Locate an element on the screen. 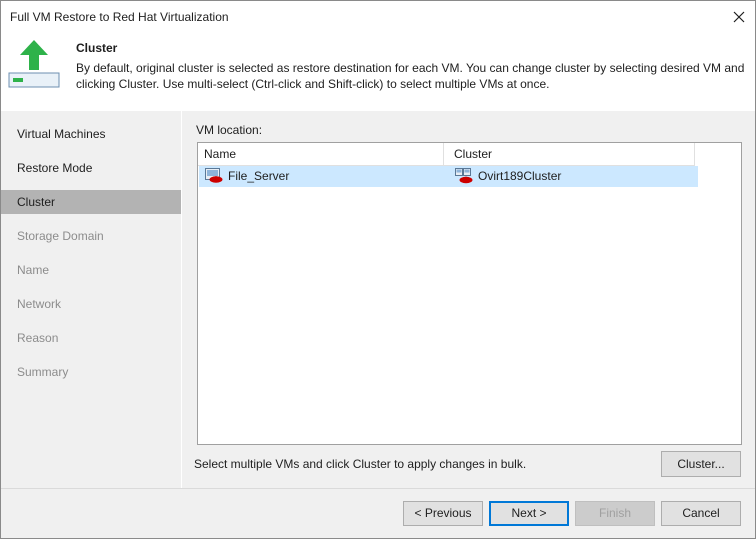 The height and width of the screenshot is (539, 756). step-virtual-machines: Virtual Machines is located at coordinates (91, 134).